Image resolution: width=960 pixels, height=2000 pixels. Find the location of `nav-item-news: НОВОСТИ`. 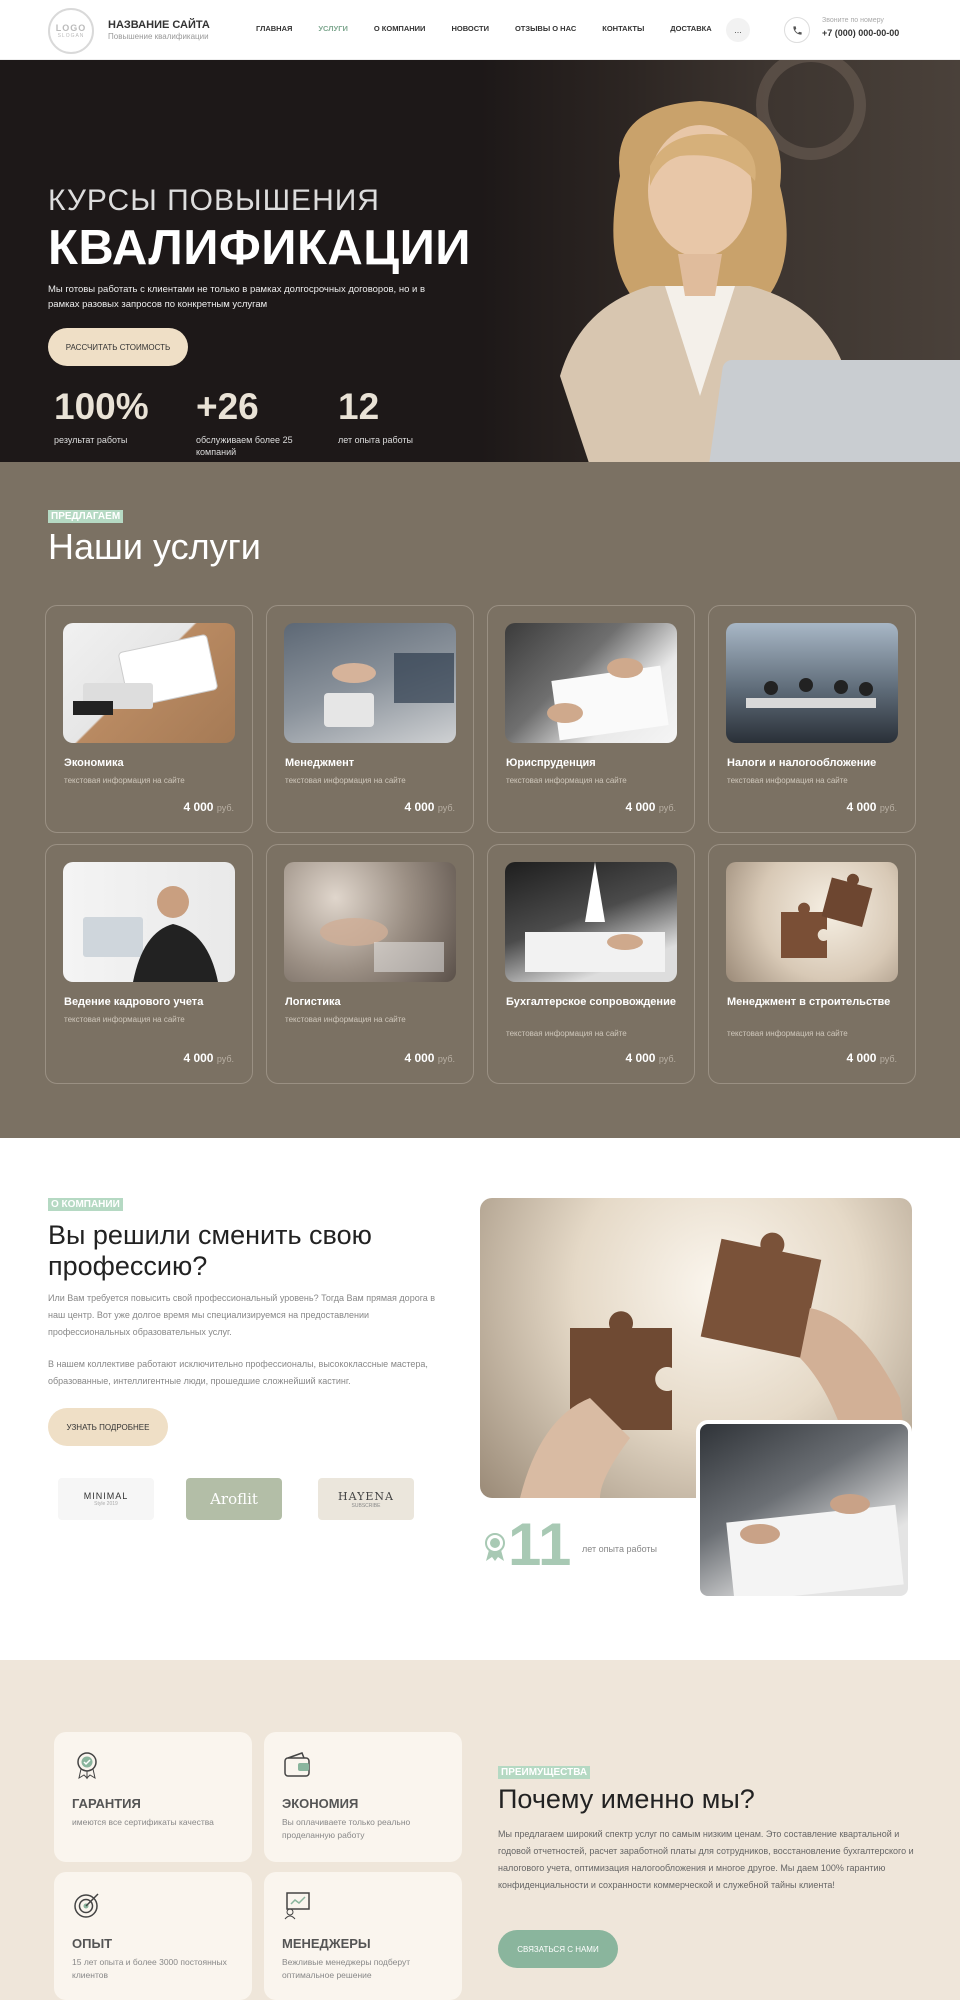

nav-item-news: НОВОСТИ is located at coordinates (470, 28).